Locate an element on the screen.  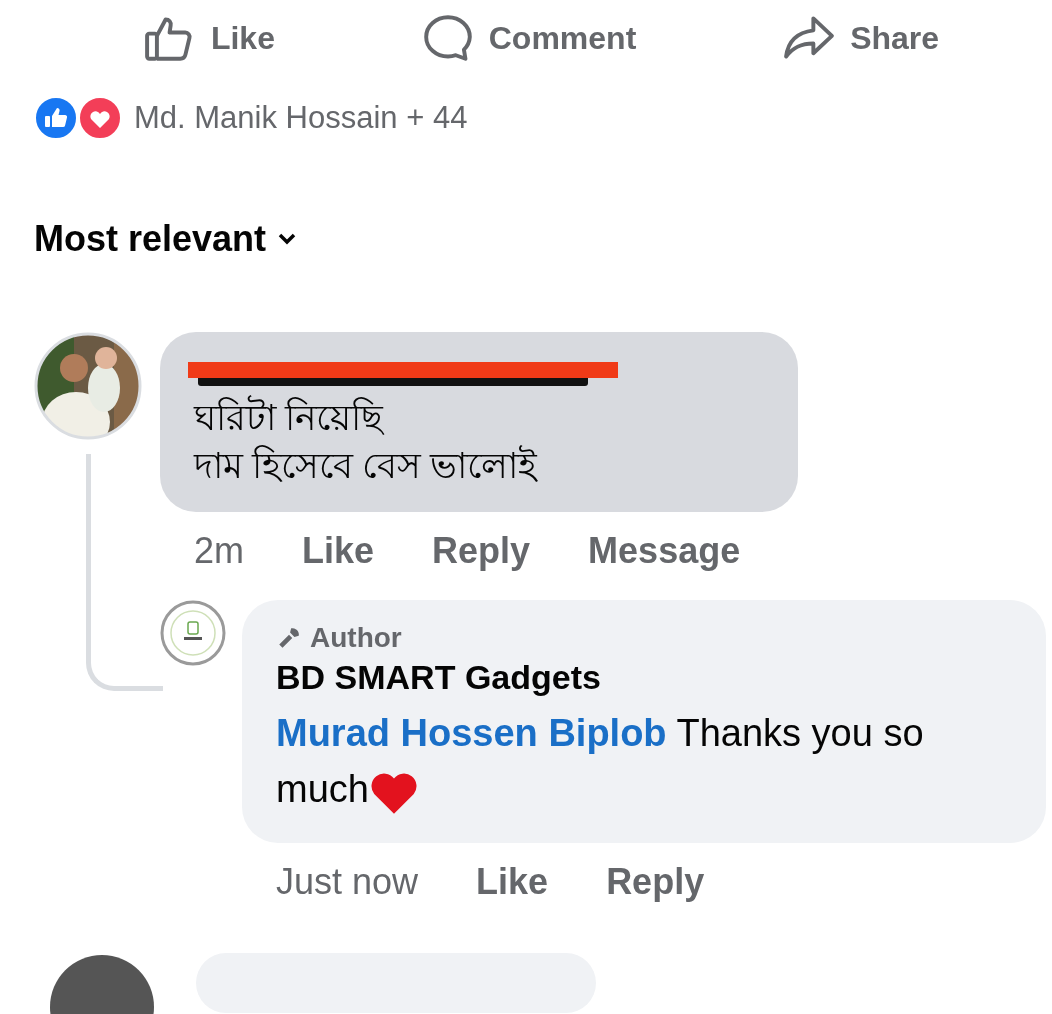
chevron-down-icon is located at coordinates (287, 239).